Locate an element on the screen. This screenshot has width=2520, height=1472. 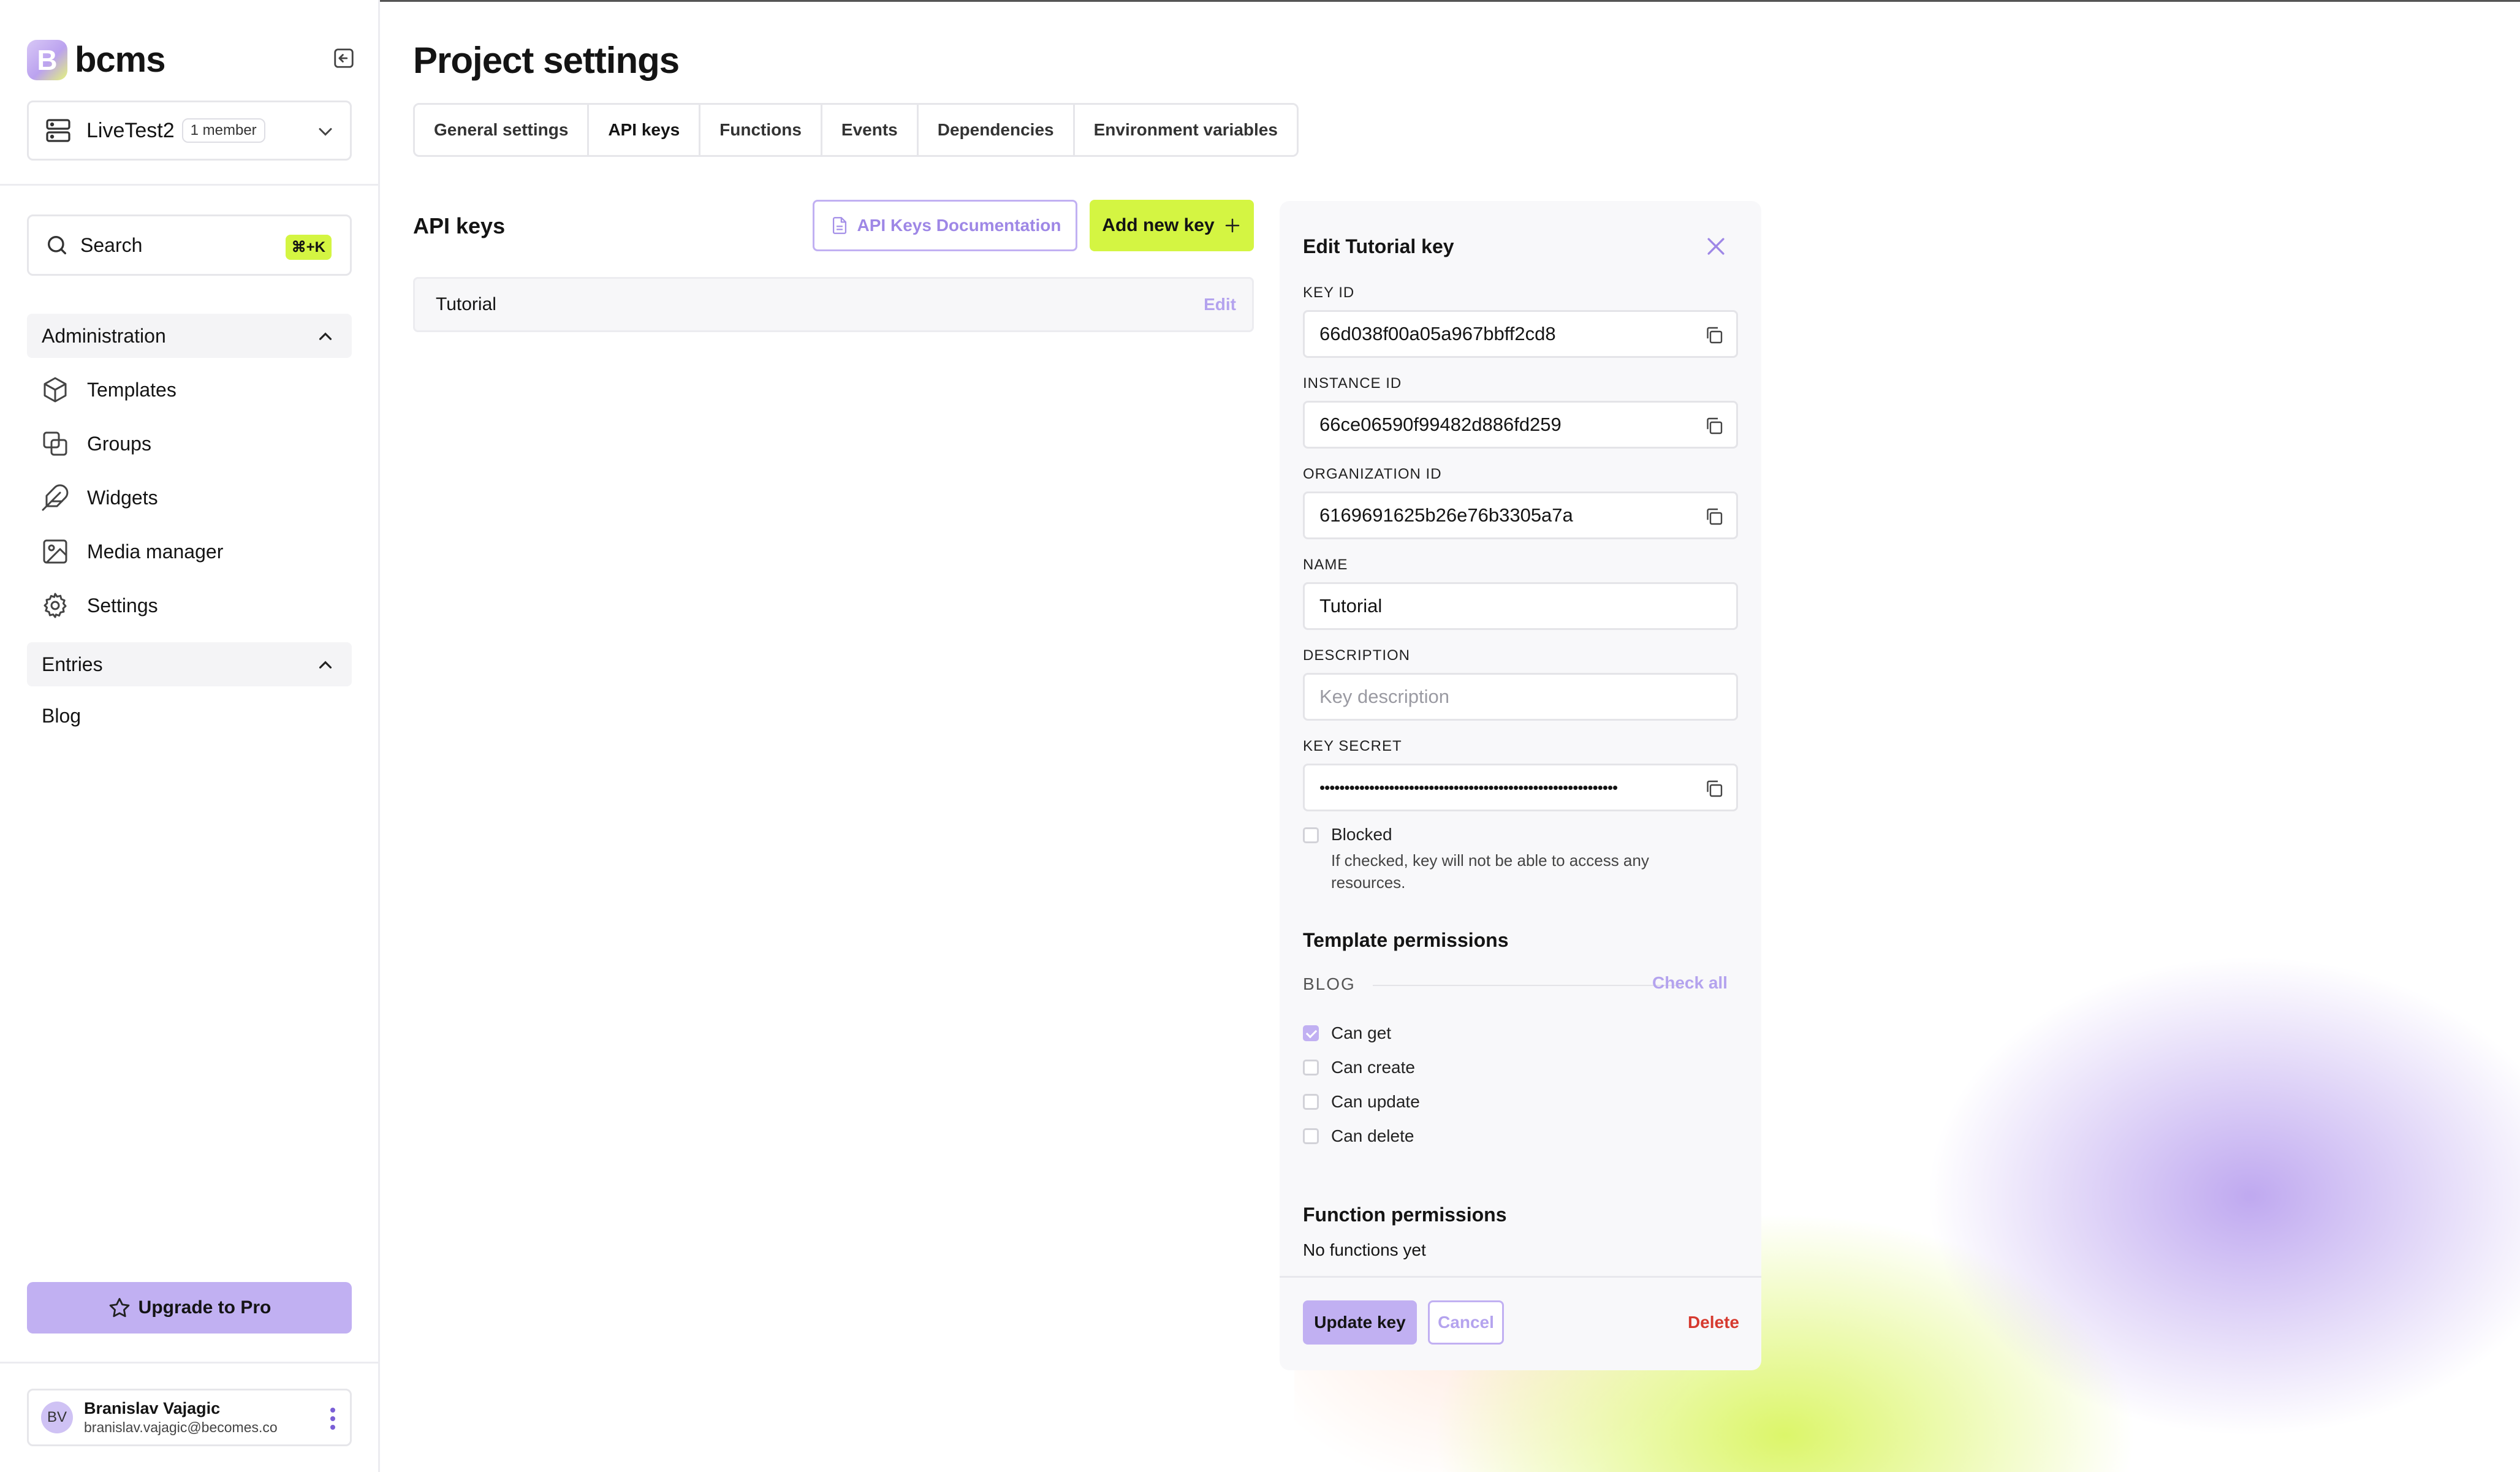
perm-label: Can delete is located at coordinates (1372, 1135).